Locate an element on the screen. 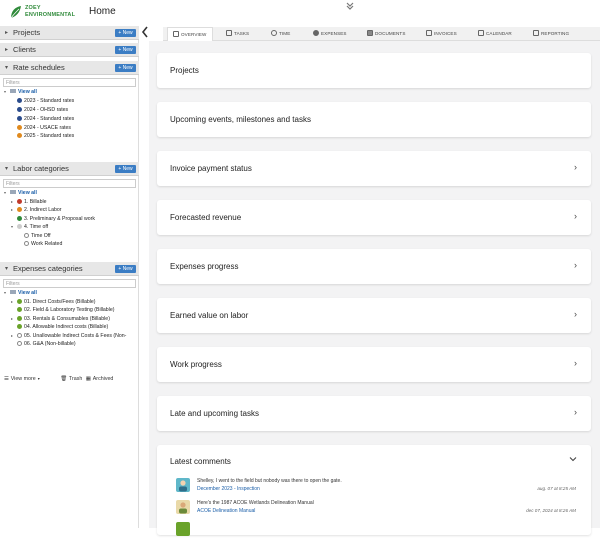  card-forecasted-revenue: Forecasted revenue › is located at coordinates (374, 217).